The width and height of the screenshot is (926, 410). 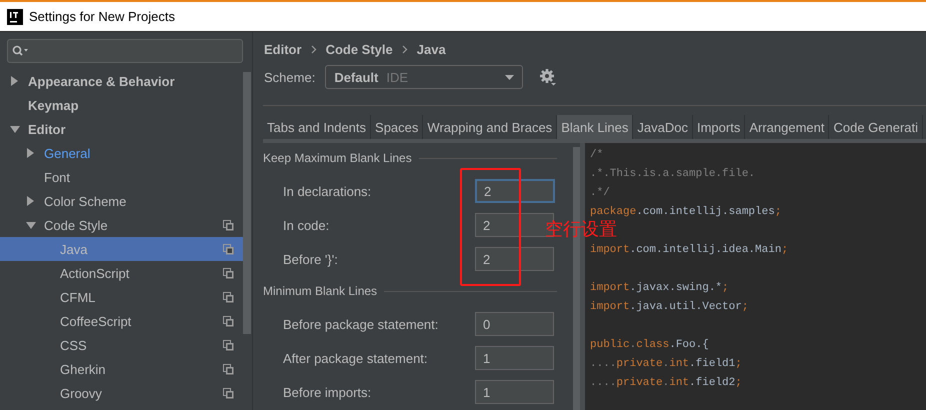 I want to click on tree-item: General, so click(x=121, y=153).